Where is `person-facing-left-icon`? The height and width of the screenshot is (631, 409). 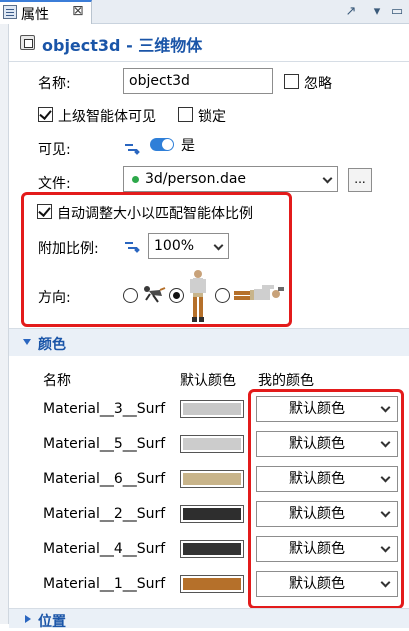 person-facing-left-icon is located at coordinates (155, 294).